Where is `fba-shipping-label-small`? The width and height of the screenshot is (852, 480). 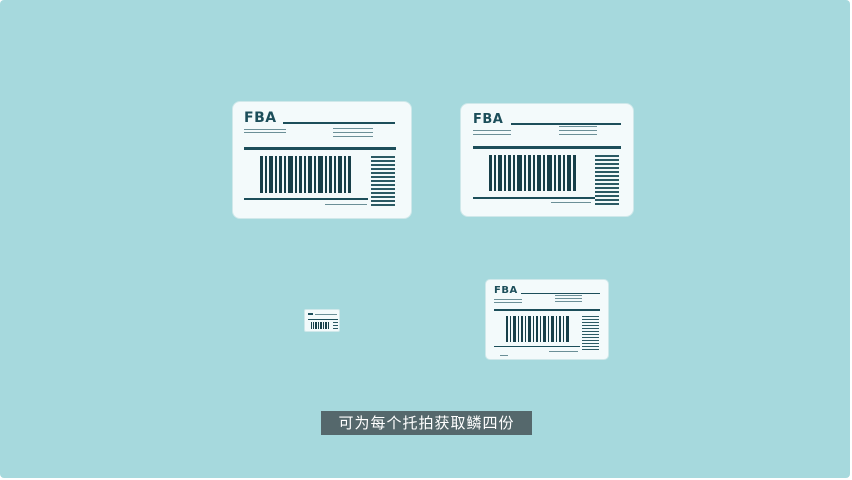 fba-shipping-label-small is located at coordinates (322, 320).